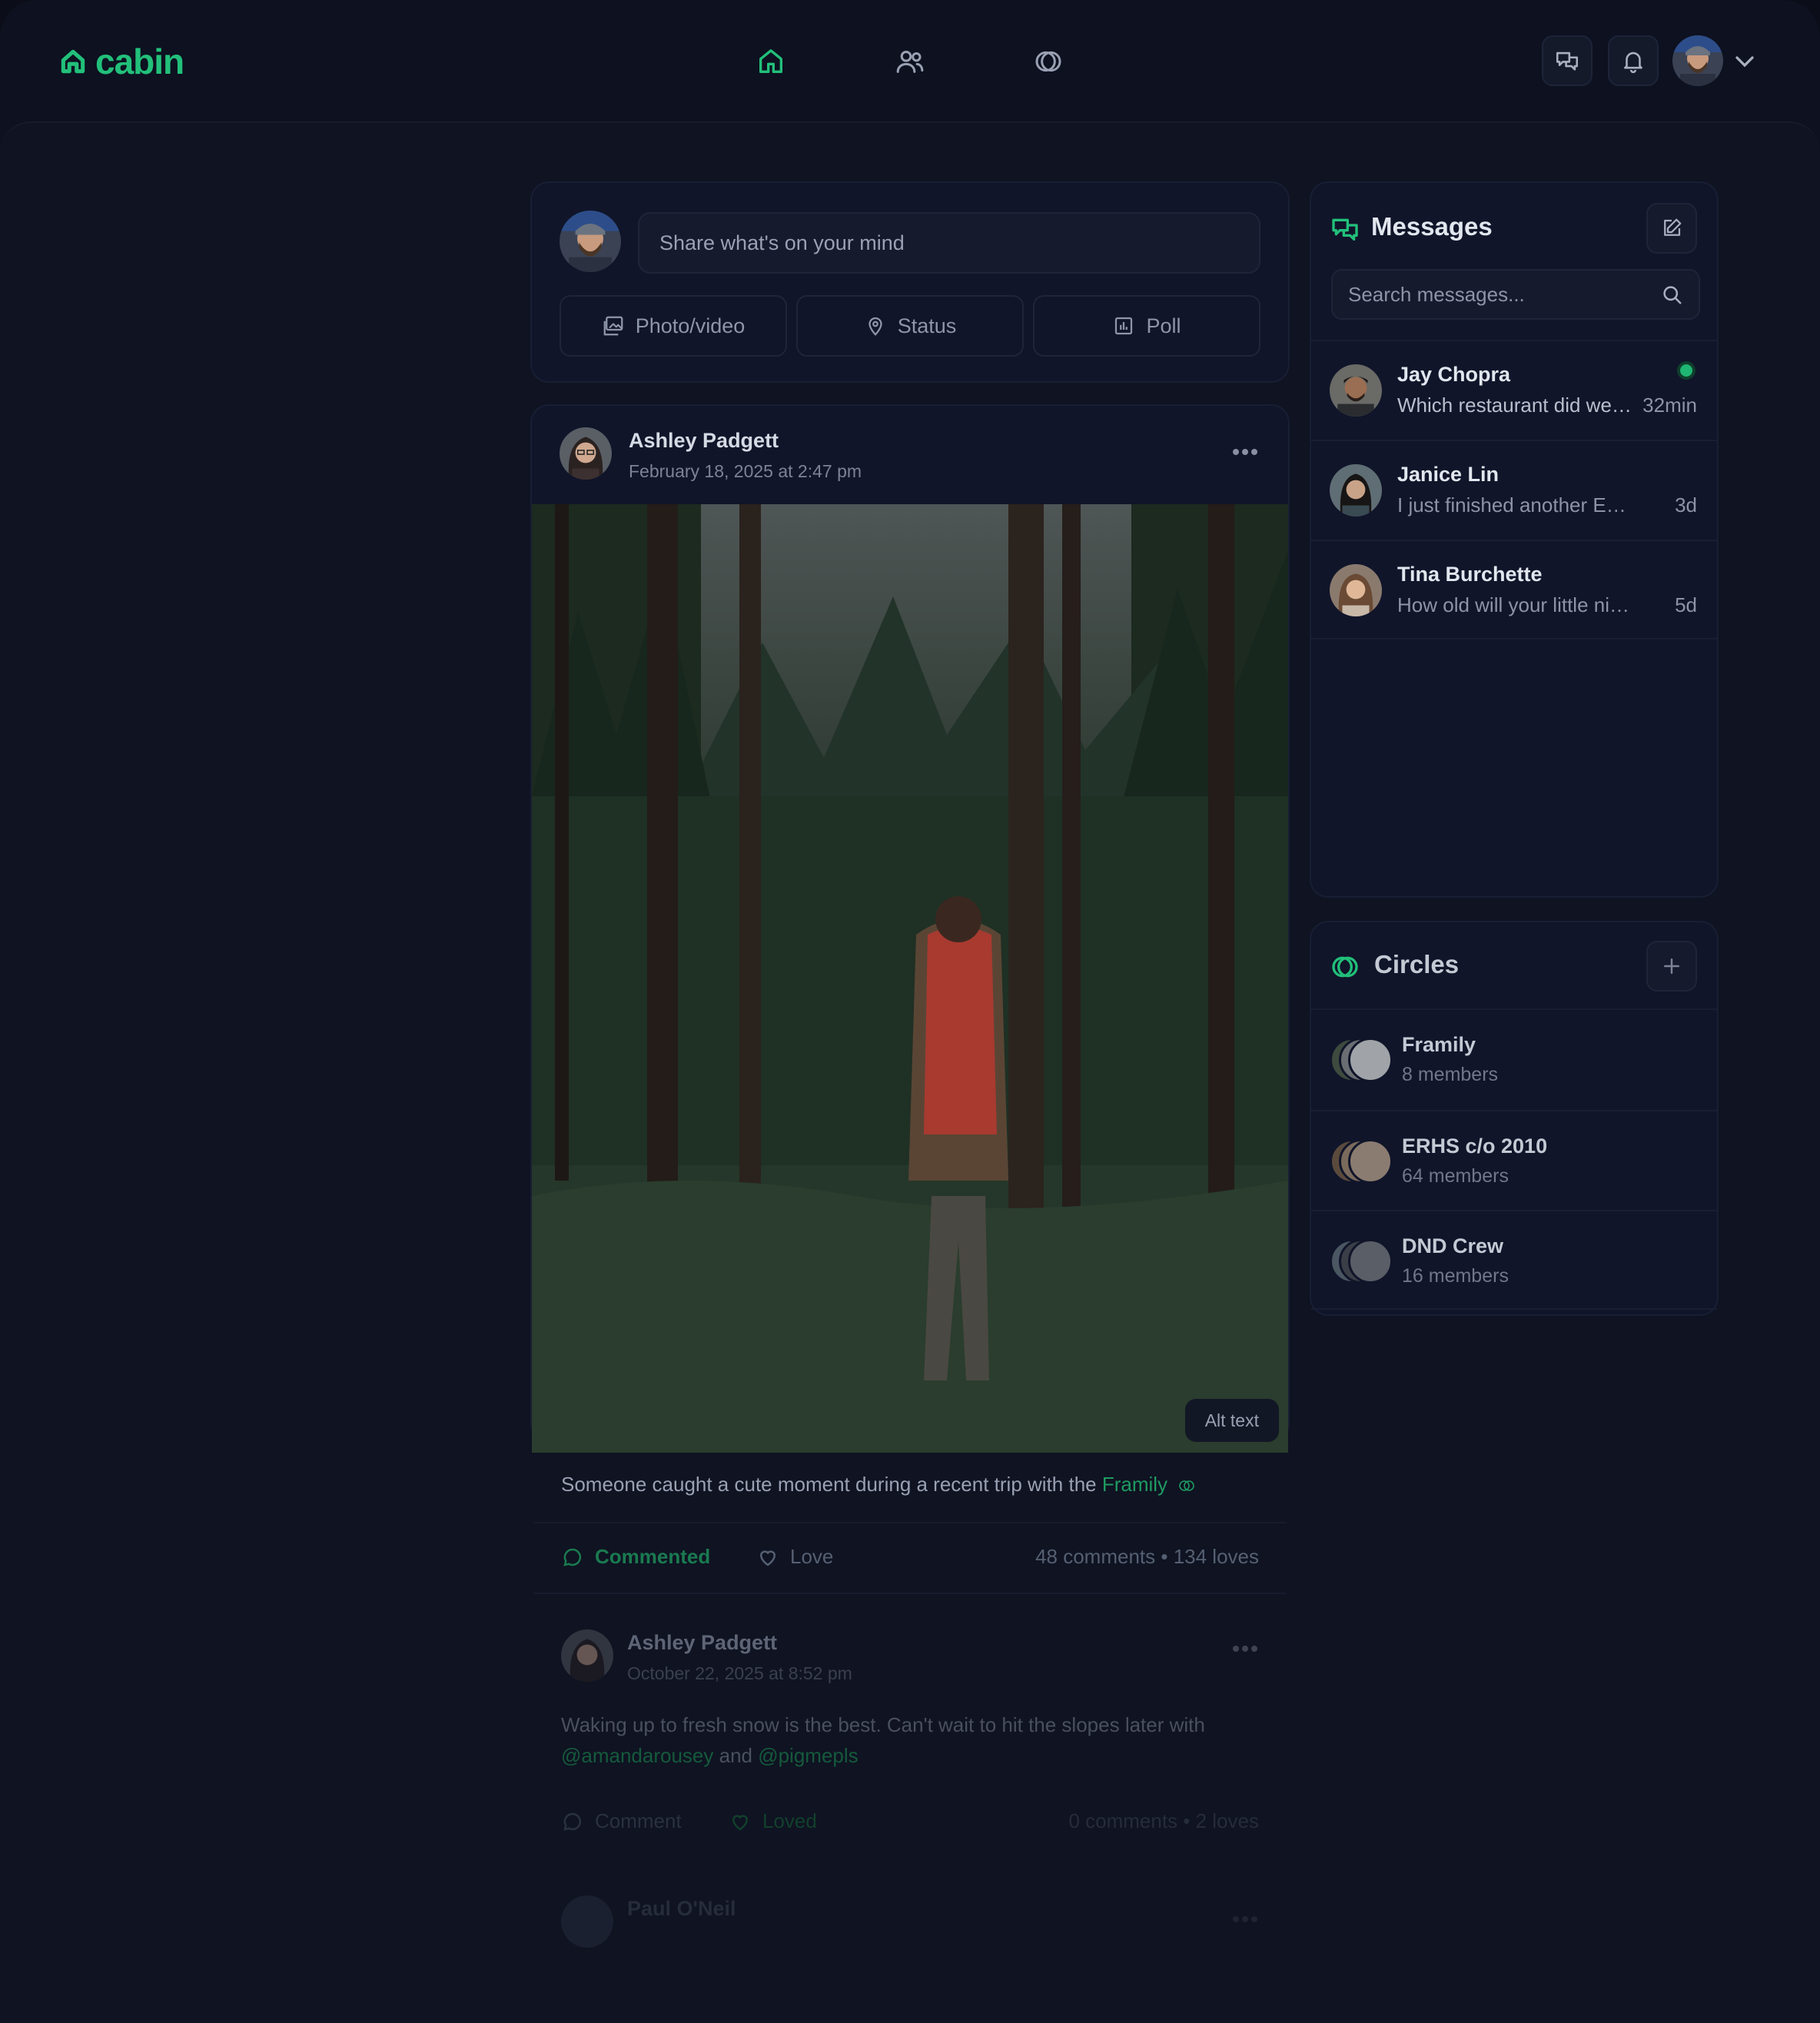 This screenshot has width=1820, height=2023. I want to click on nav-circles, so click(1048, 61).